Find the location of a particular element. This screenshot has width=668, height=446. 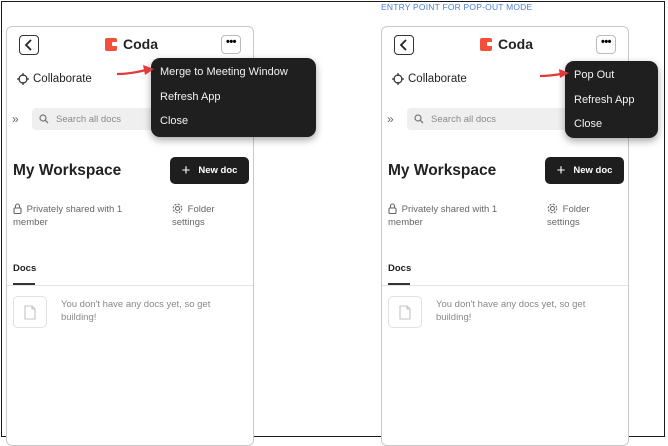

figure-caption: ENTRY POINT FOR POP-OUT MODE is located at coordinates (457, 7).